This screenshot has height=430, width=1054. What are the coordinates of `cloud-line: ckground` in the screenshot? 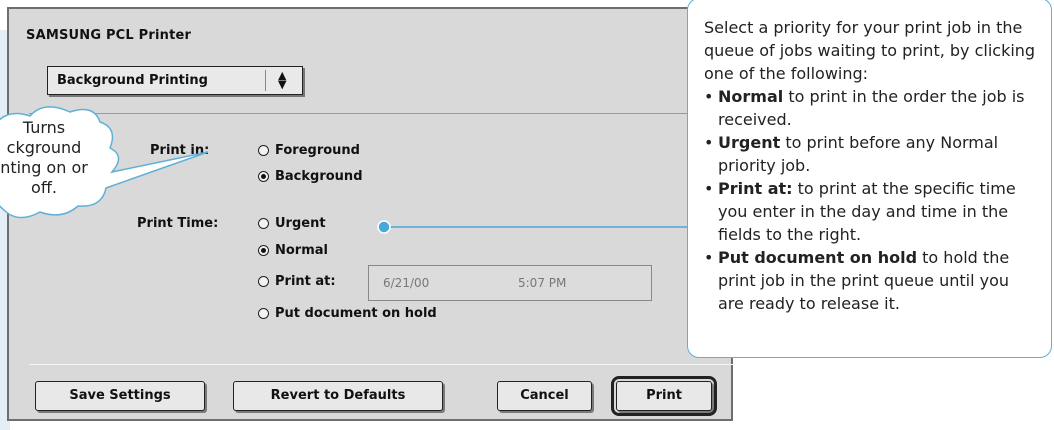 It's located at (44, 147).